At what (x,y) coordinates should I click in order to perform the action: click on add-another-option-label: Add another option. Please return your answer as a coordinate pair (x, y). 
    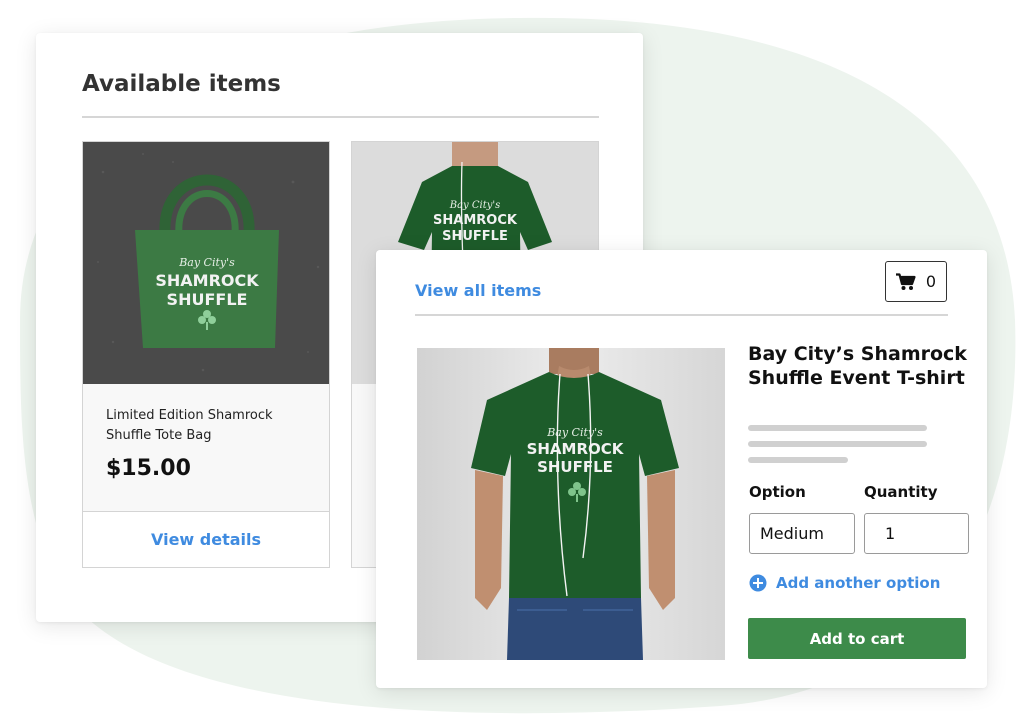
    Looking at the image, I should click on (858, 583).